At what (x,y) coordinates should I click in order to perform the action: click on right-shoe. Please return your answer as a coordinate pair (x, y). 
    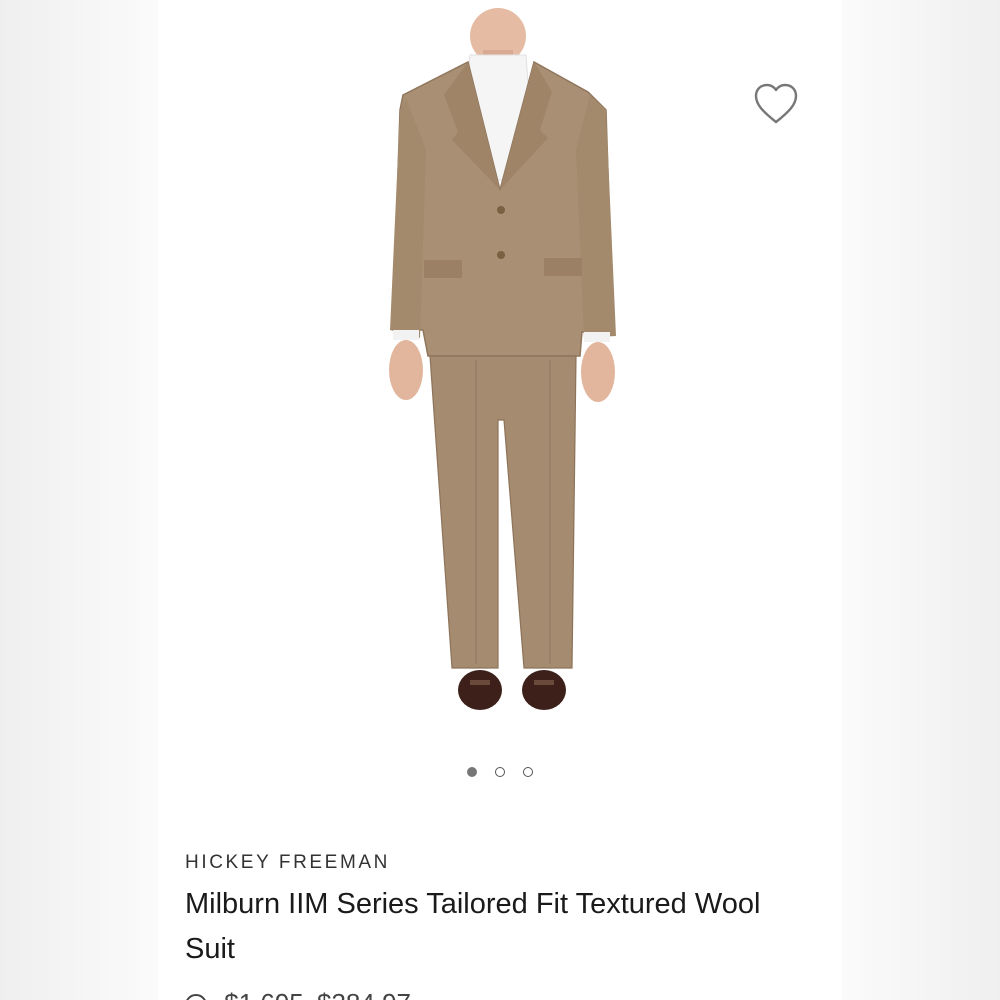
    Looking at the image, I should click on (544, 690).